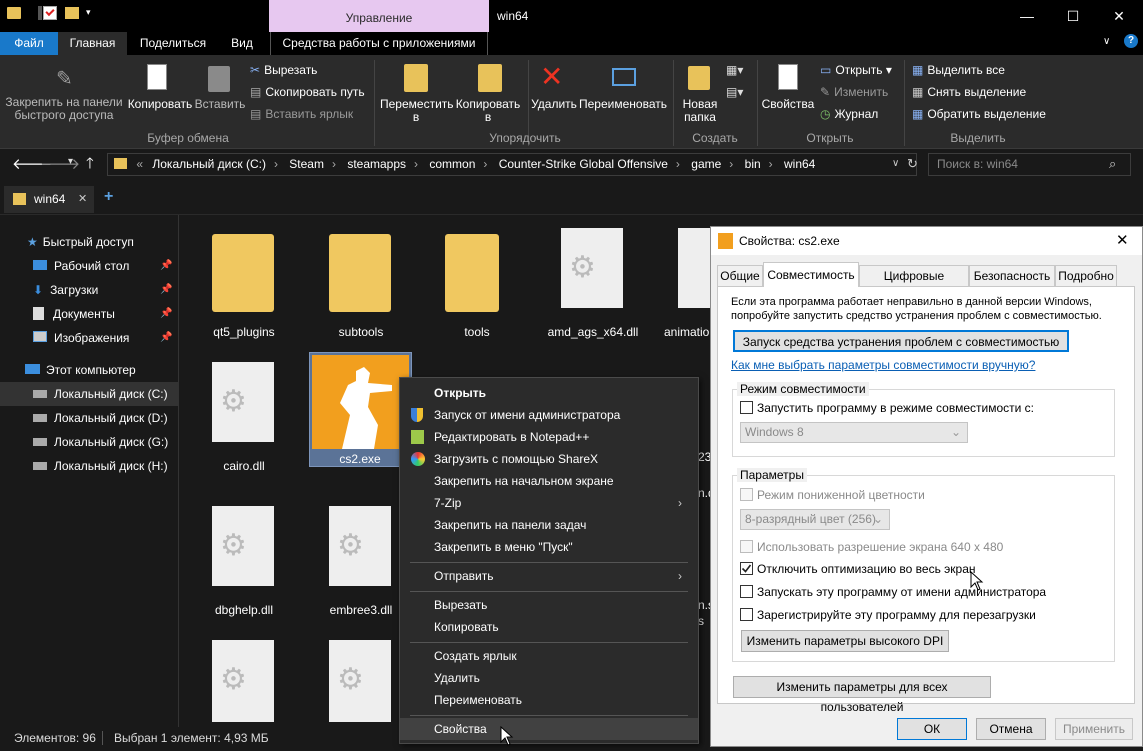 This screenshot has height=751, width=1143. Describe the element at coordinates (361, 560) in the screenshot. I see `file-item: ⚙ embree3.dll` at that location.